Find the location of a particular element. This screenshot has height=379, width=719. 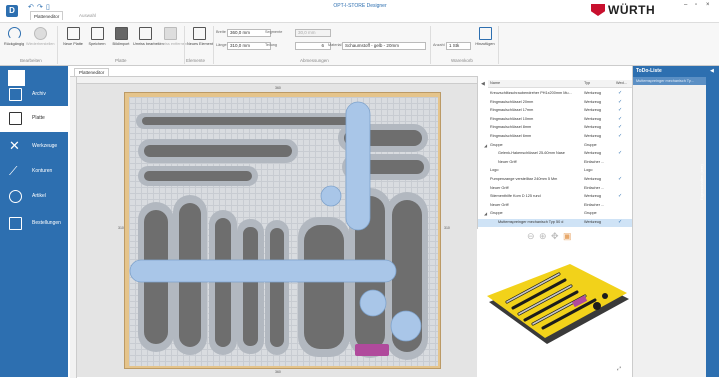

redo-quick-icon: ↷ is located at coordinates (40, 7).